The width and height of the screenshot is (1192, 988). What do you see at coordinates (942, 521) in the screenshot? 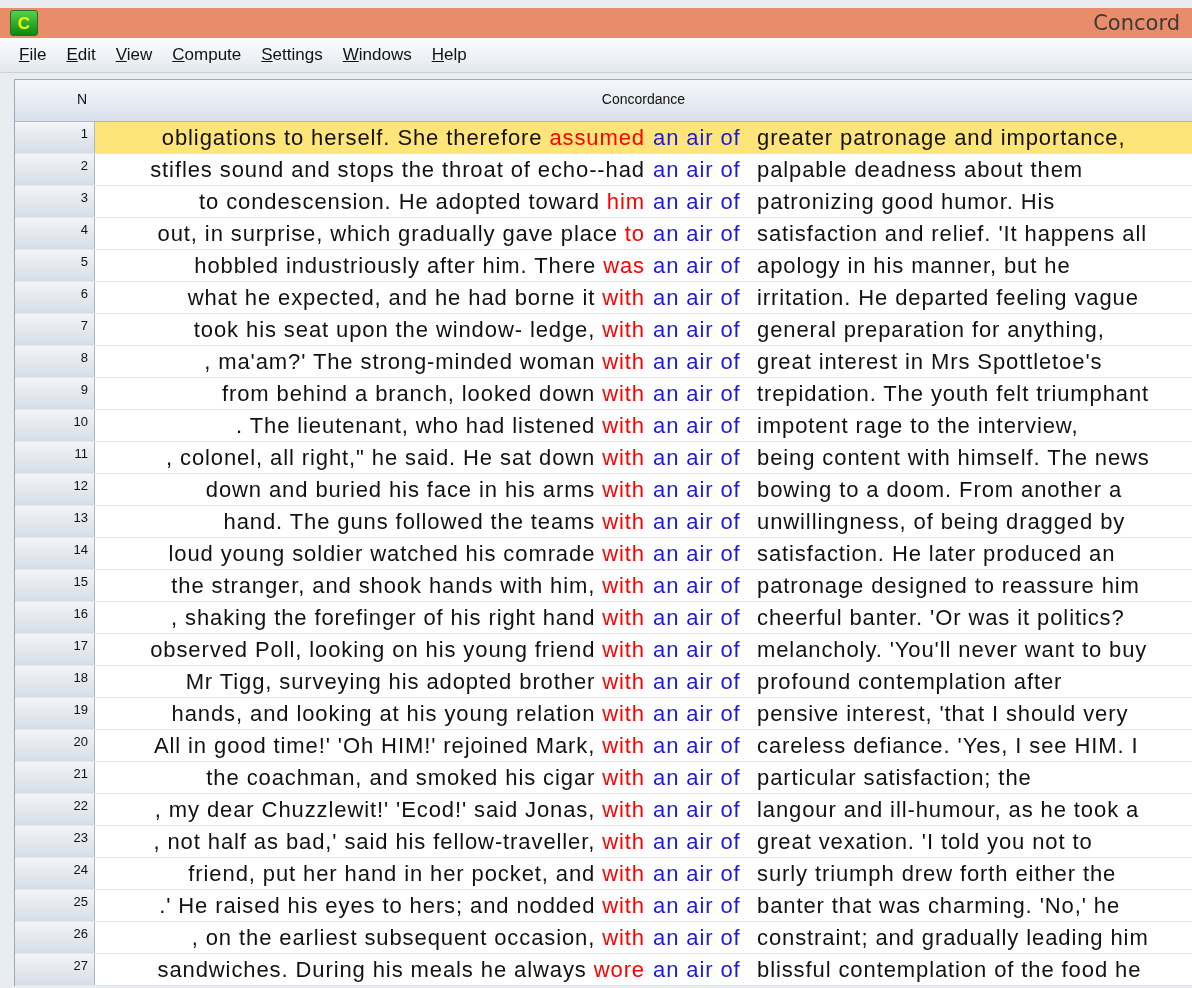
I see `right-context: unwillingness, of being dragged by` at bounding box center [942, 521].